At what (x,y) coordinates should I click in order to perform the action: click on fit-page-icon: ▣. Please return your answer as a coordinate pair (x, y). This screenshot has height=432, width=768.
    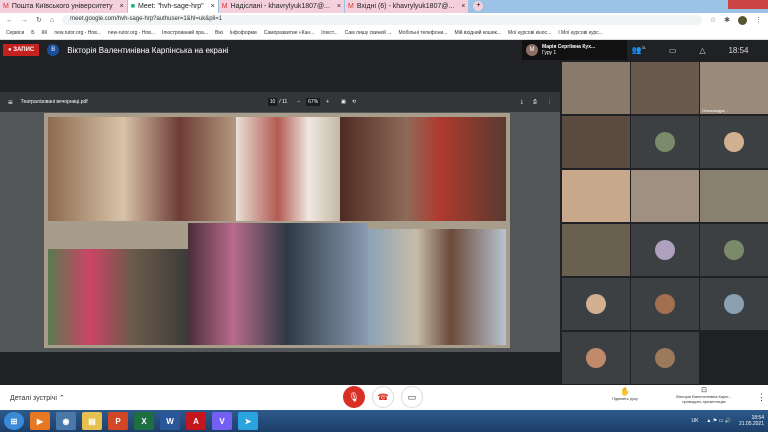
    Looking at the image, I should click on (343, 102).